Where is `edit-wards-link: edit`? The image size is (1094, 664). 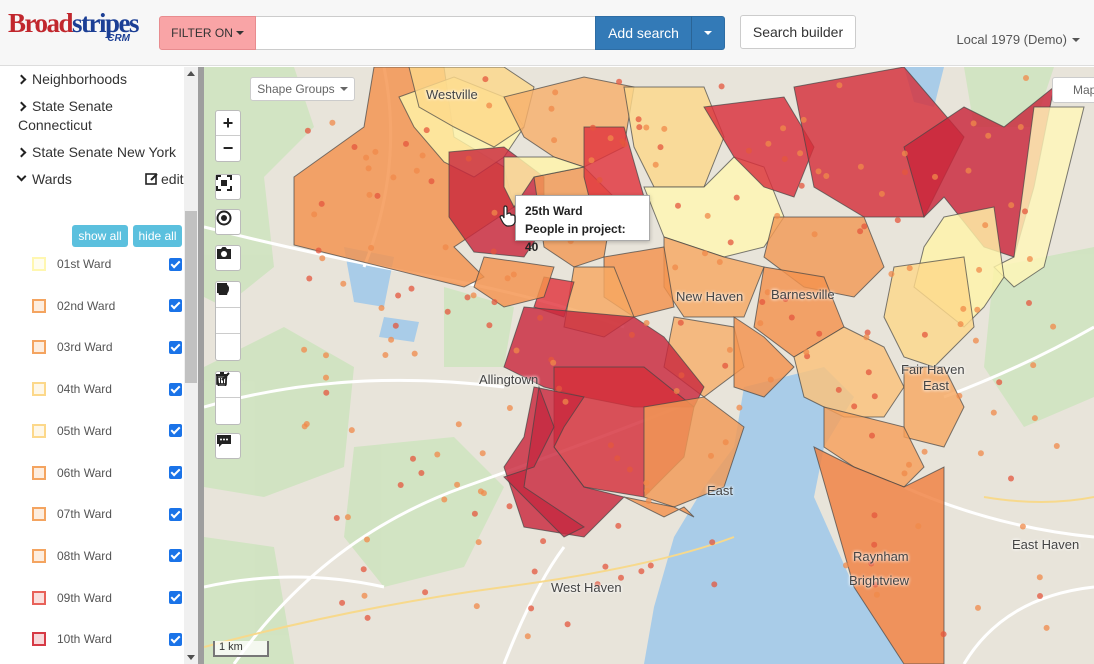 edit-wards-link: edit is located at coordinates (164, 179).